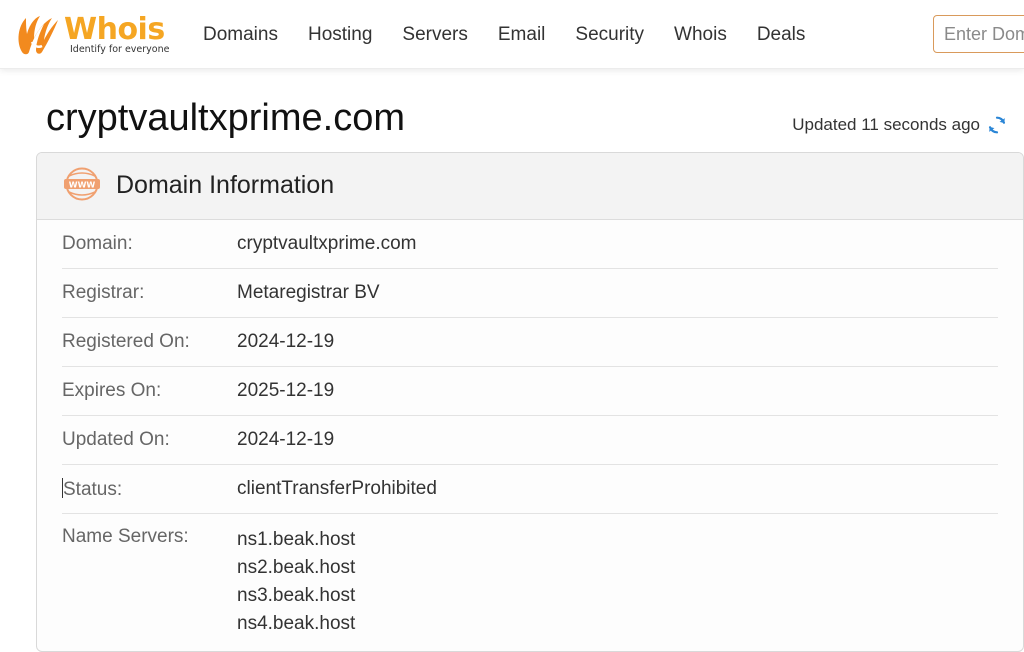  What do you see at coordinates (327, 243) in the screenshot?
I see `row-value: cryptvaultxprime.com` at bounding box center [327, 243].